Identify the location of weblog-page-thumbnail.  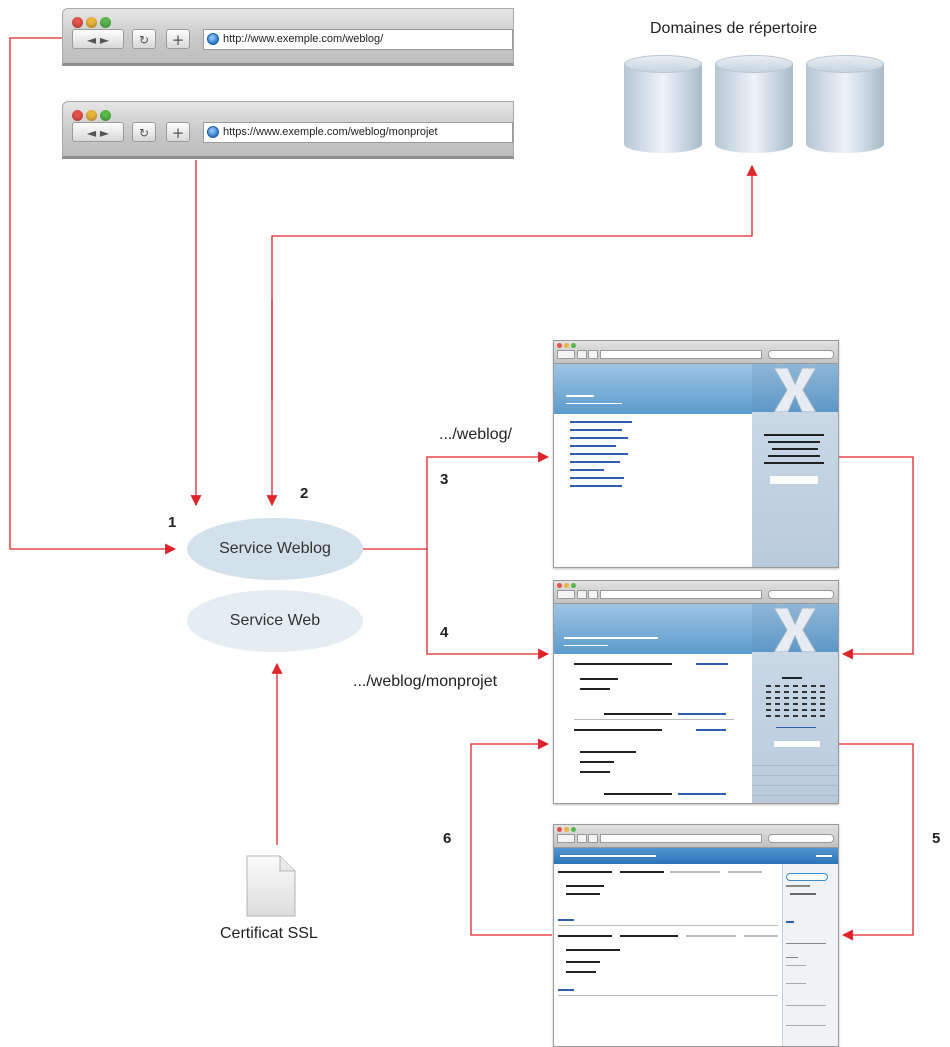
(696, 454).